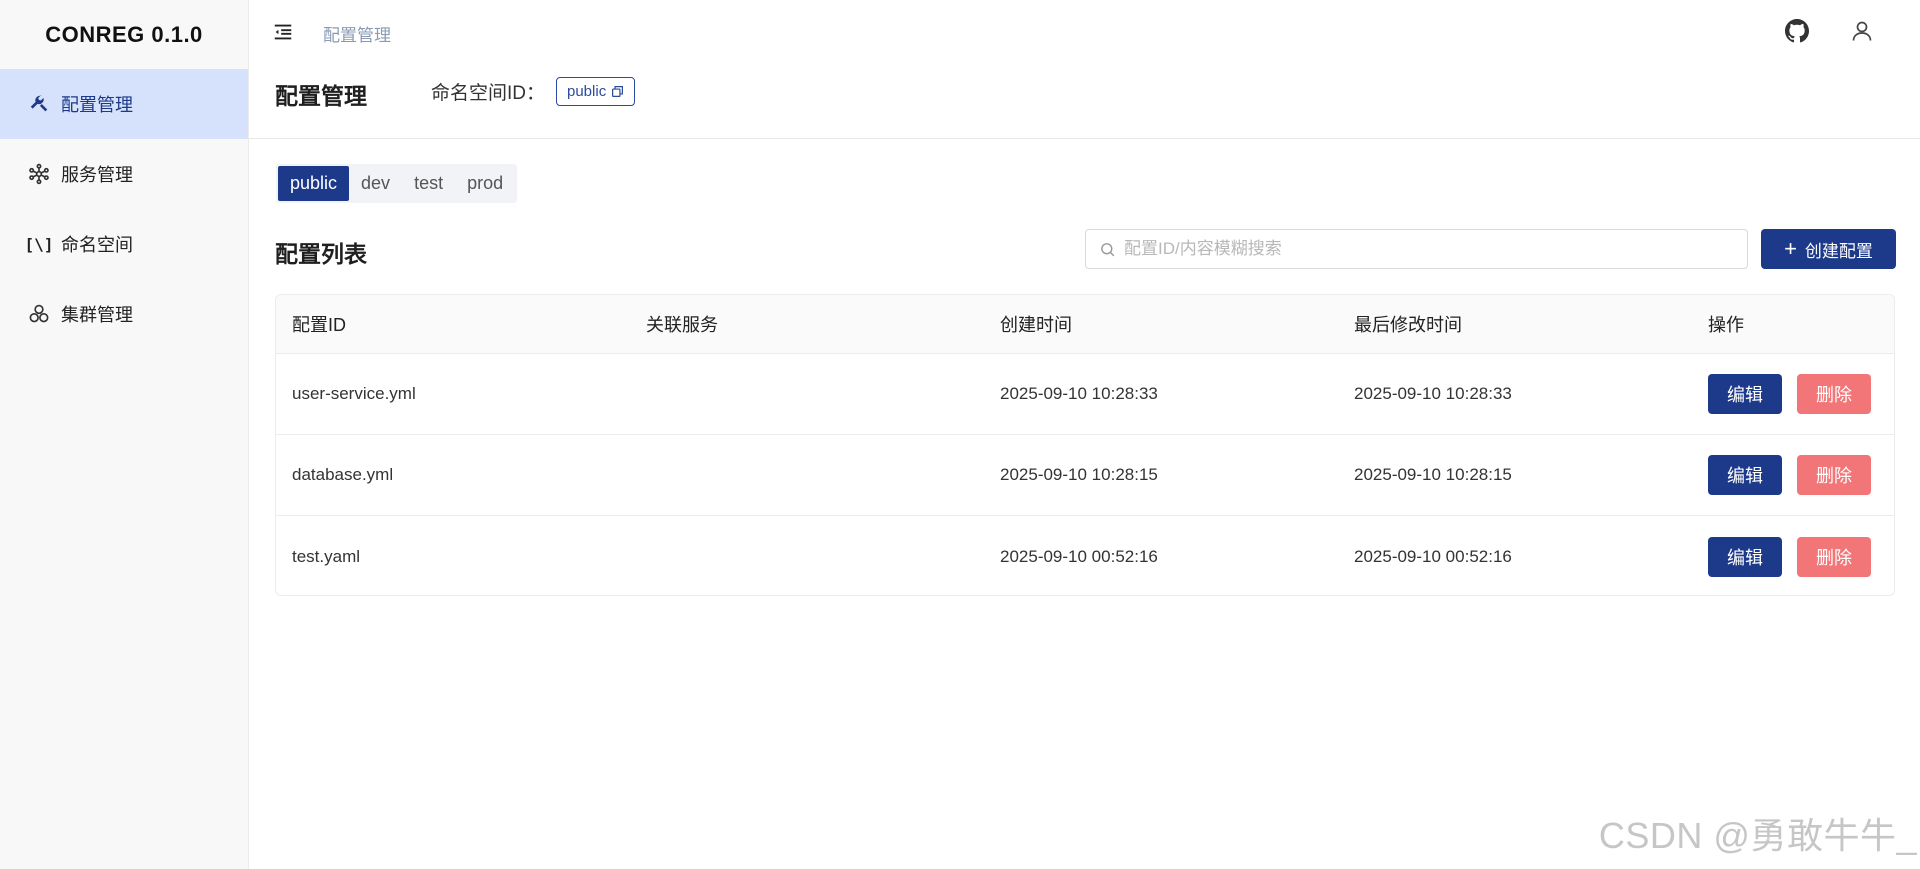 The image size is (1920, 869). Describe the element at coordinates (1108, 249) in the screenshot. I see `search-icon` at that location.